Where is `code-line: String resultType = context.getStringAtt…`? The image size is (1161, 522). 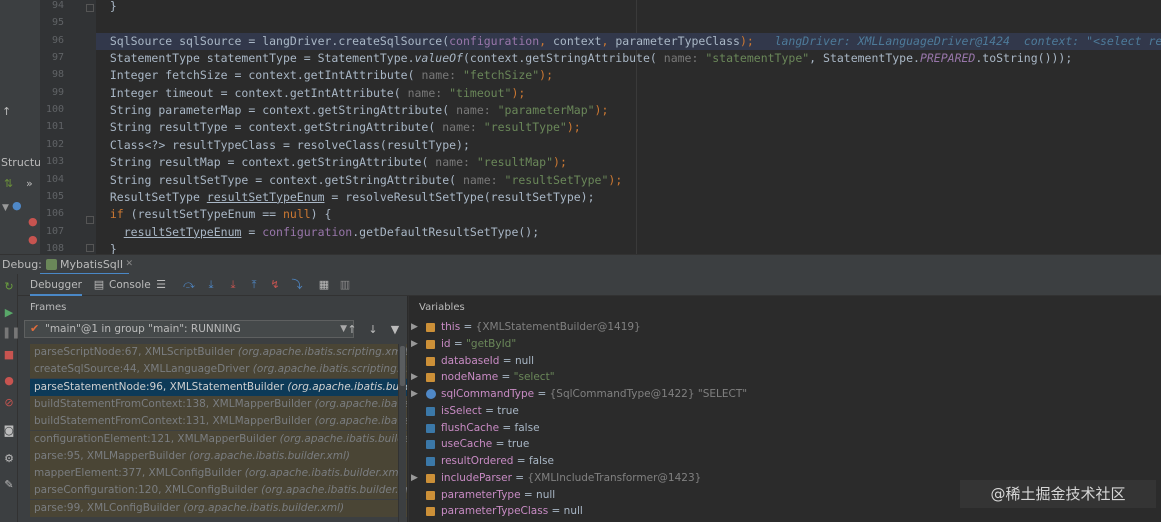
code-line: String resultType = context.getStringAtt… is located at coordinates (628, 127).